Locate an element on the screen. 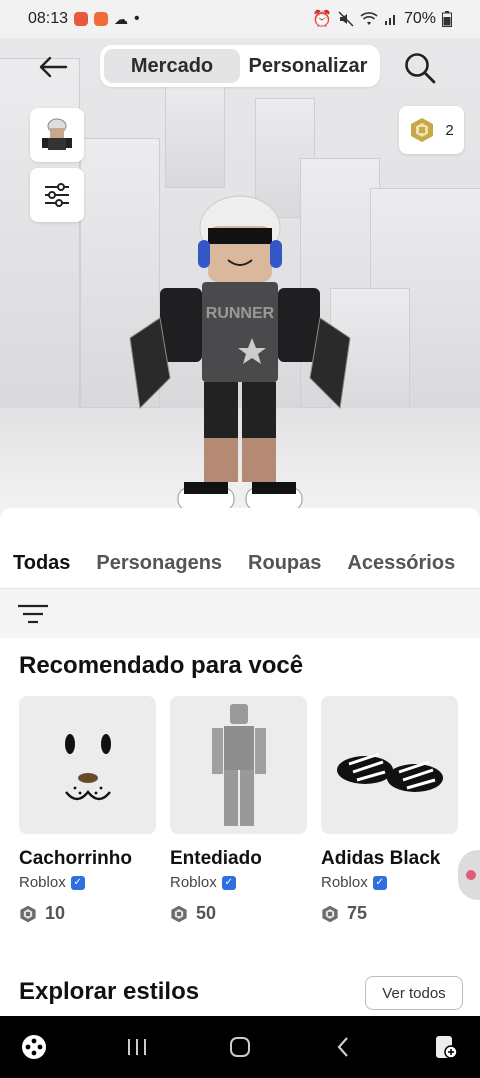 The image size is (480, 1078). wifi-icon is located at coordinates (369, 18).